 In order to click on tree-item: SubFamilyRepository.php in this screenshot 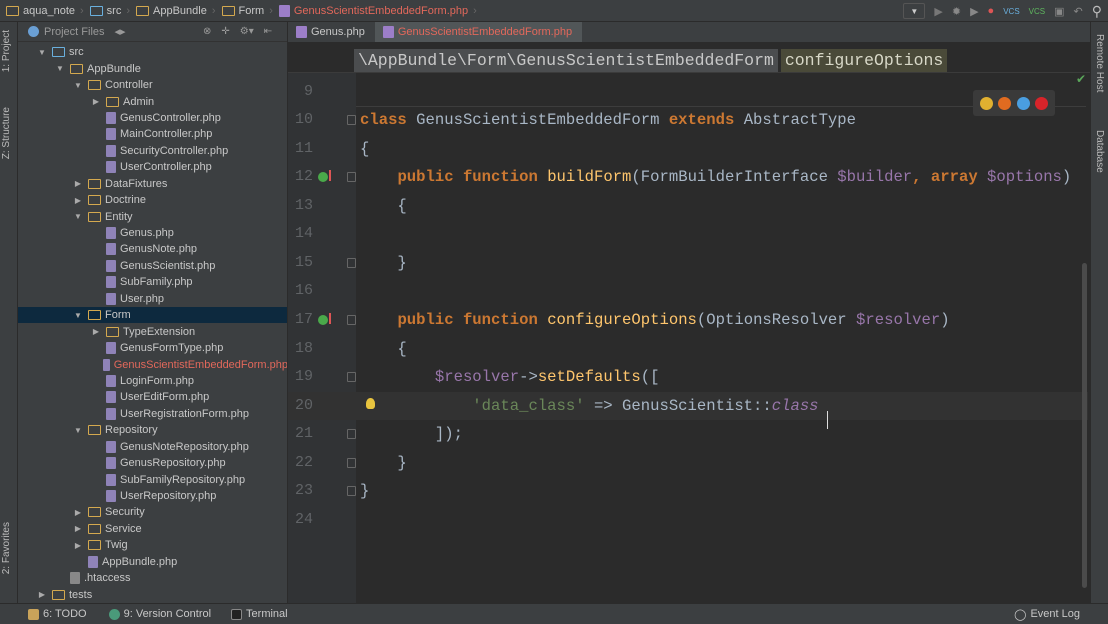, I will do `click(152, 479)`.